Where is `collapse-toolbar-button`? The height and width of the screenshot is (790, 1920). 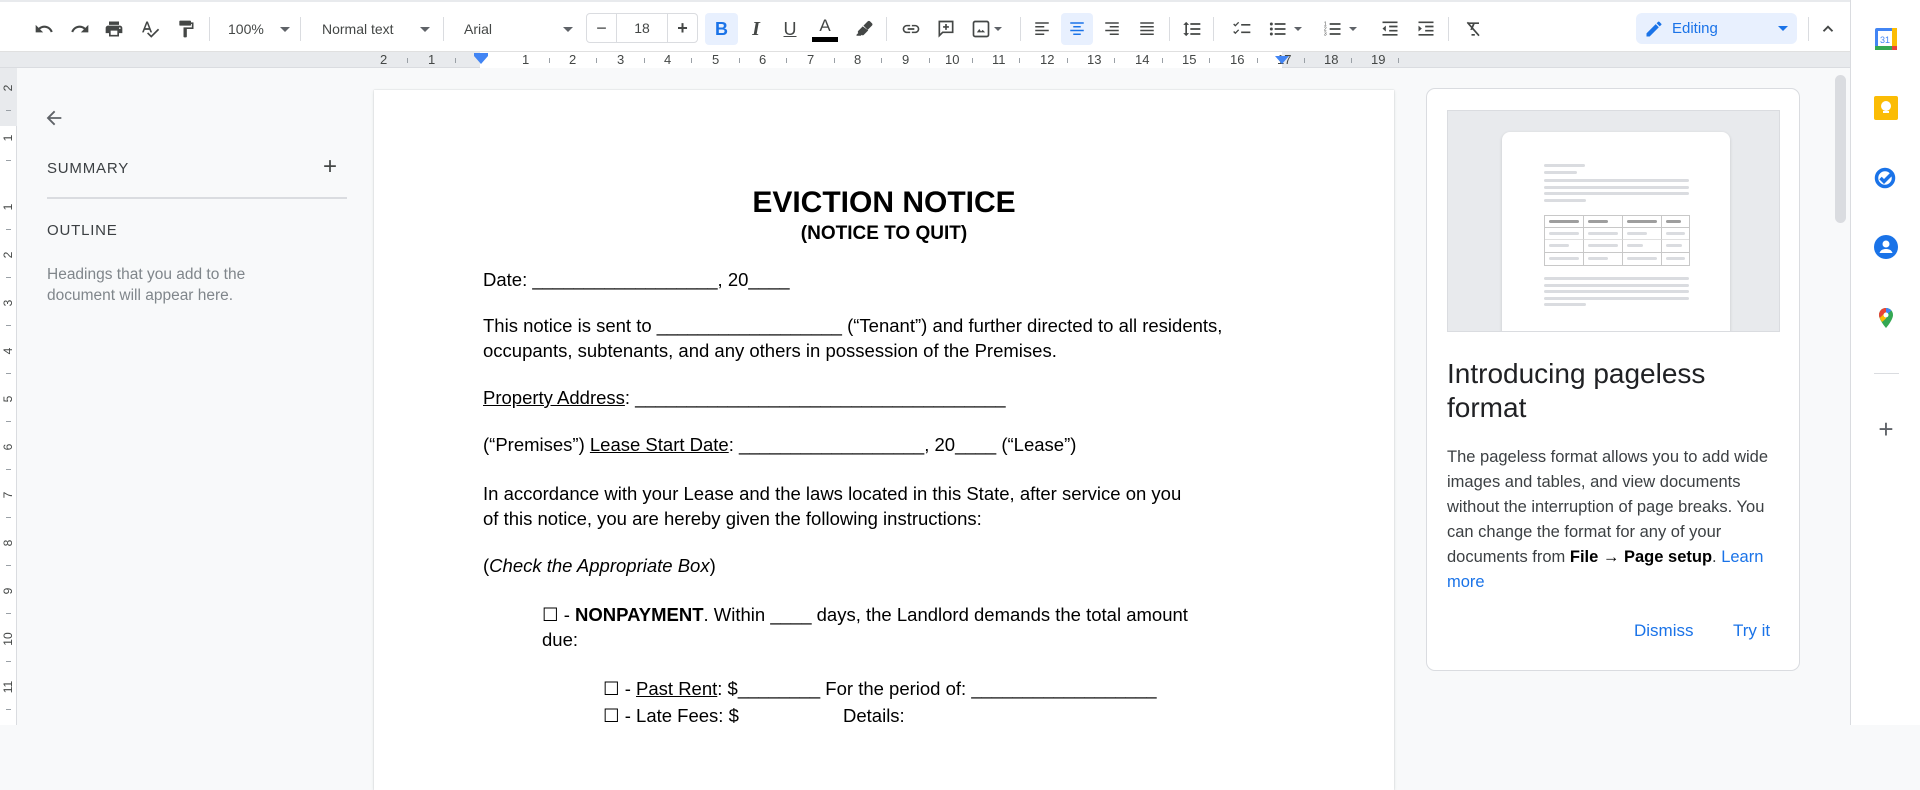
collapse-toolbar-button is located at coordinates (1828, 29).